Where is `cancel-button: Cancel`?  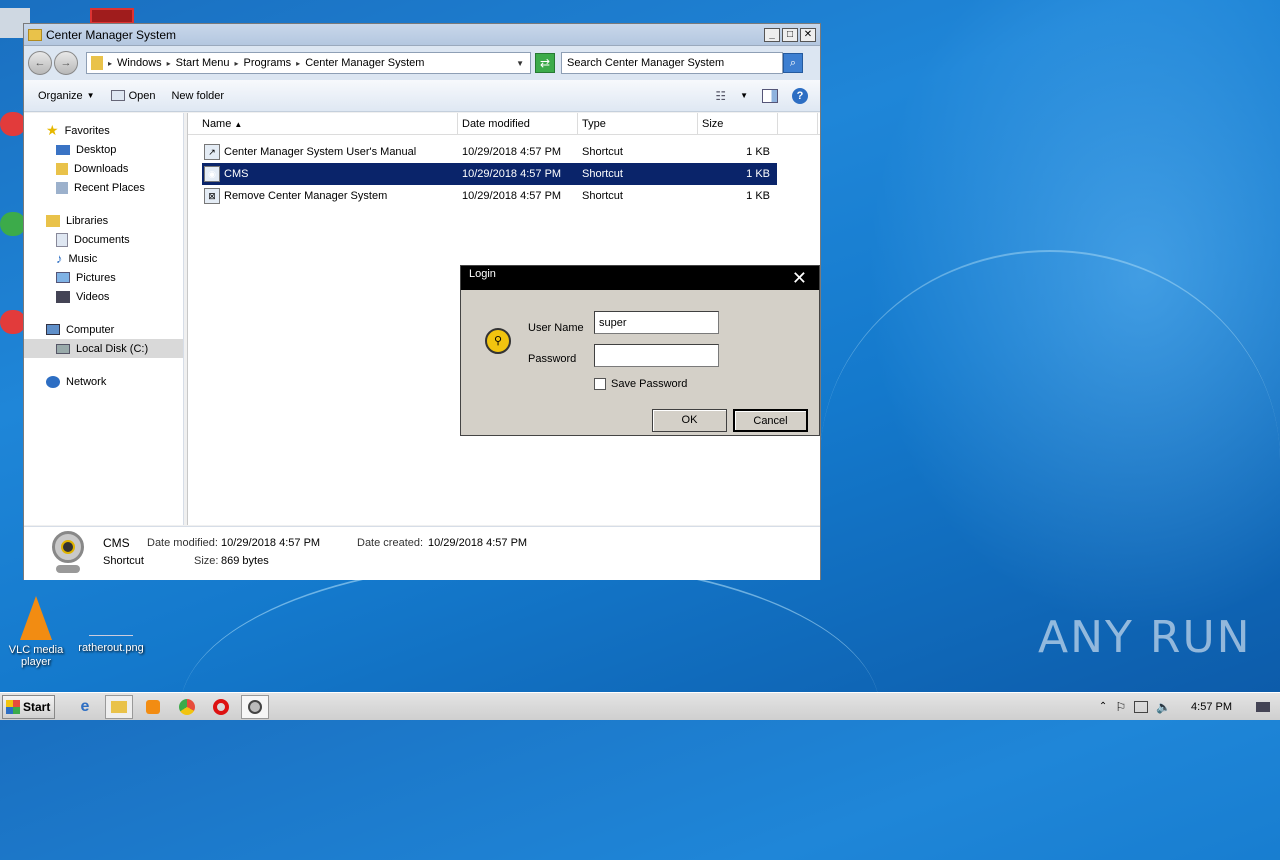 cancel-button: Cancel is located at coordinates (770, 420).